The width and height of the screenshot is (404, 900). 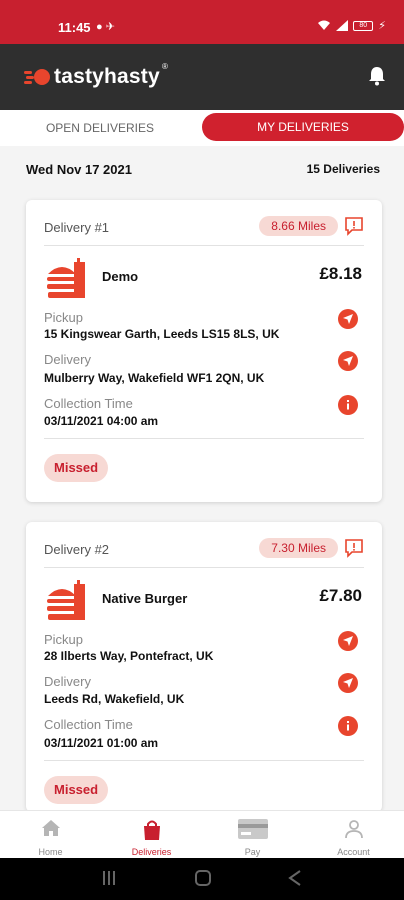 I want to click on system-tray: 80 ⚡, so click(x=351, y=25).